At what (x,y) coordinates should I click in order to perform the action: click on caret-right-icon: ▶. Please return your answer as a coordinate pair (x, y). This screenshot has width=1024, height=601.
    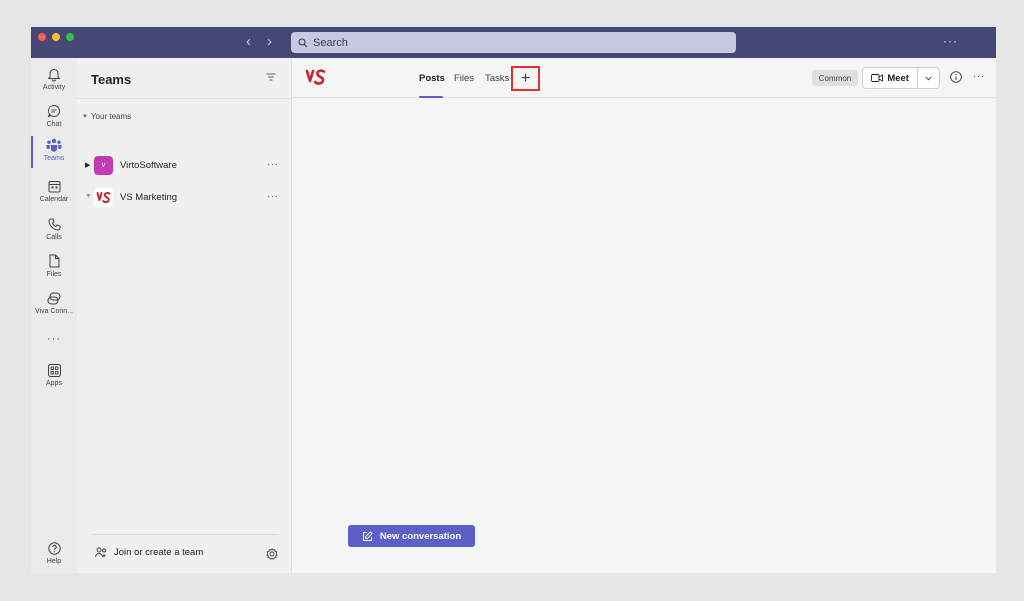
    Looking at the image, I should click on (87, 165).